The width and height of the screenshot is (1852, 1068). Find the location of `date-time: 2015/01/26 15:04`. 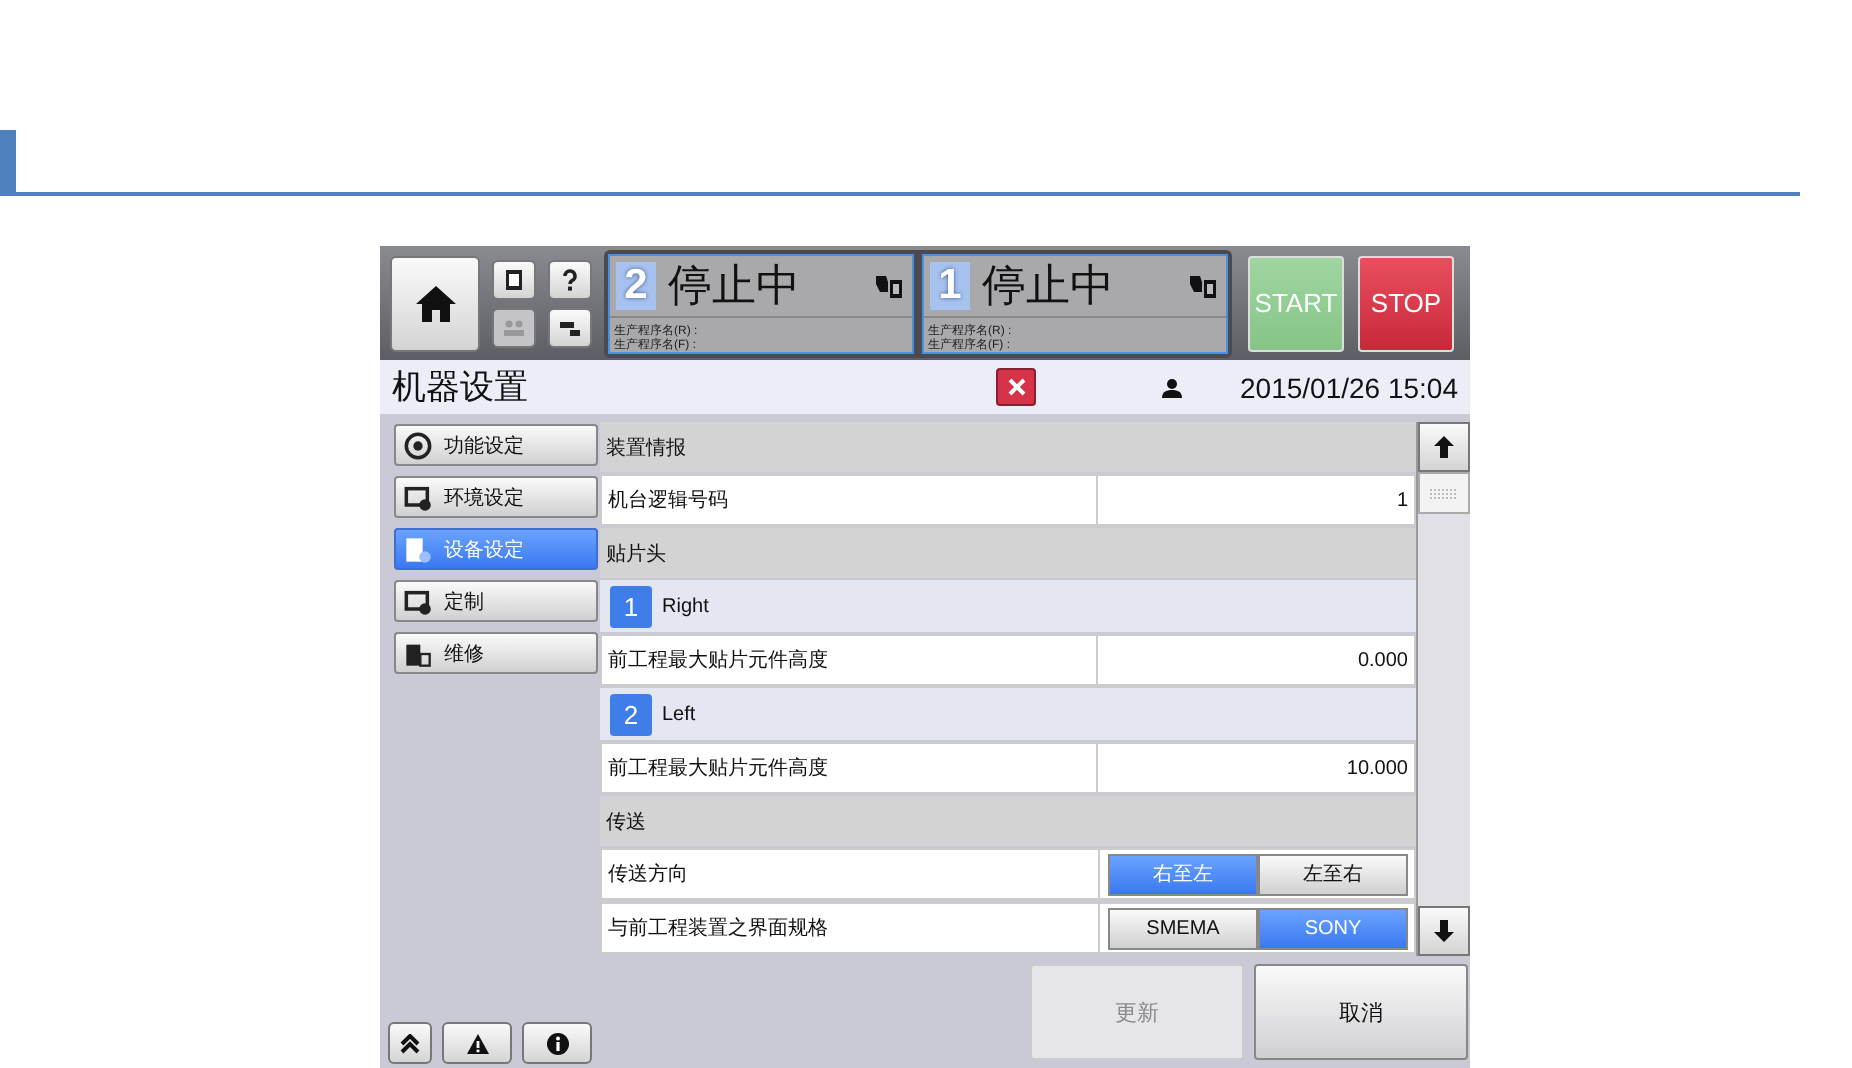

date-time: 2015/01/26 15:04 is located at coordinates (1349, 387).